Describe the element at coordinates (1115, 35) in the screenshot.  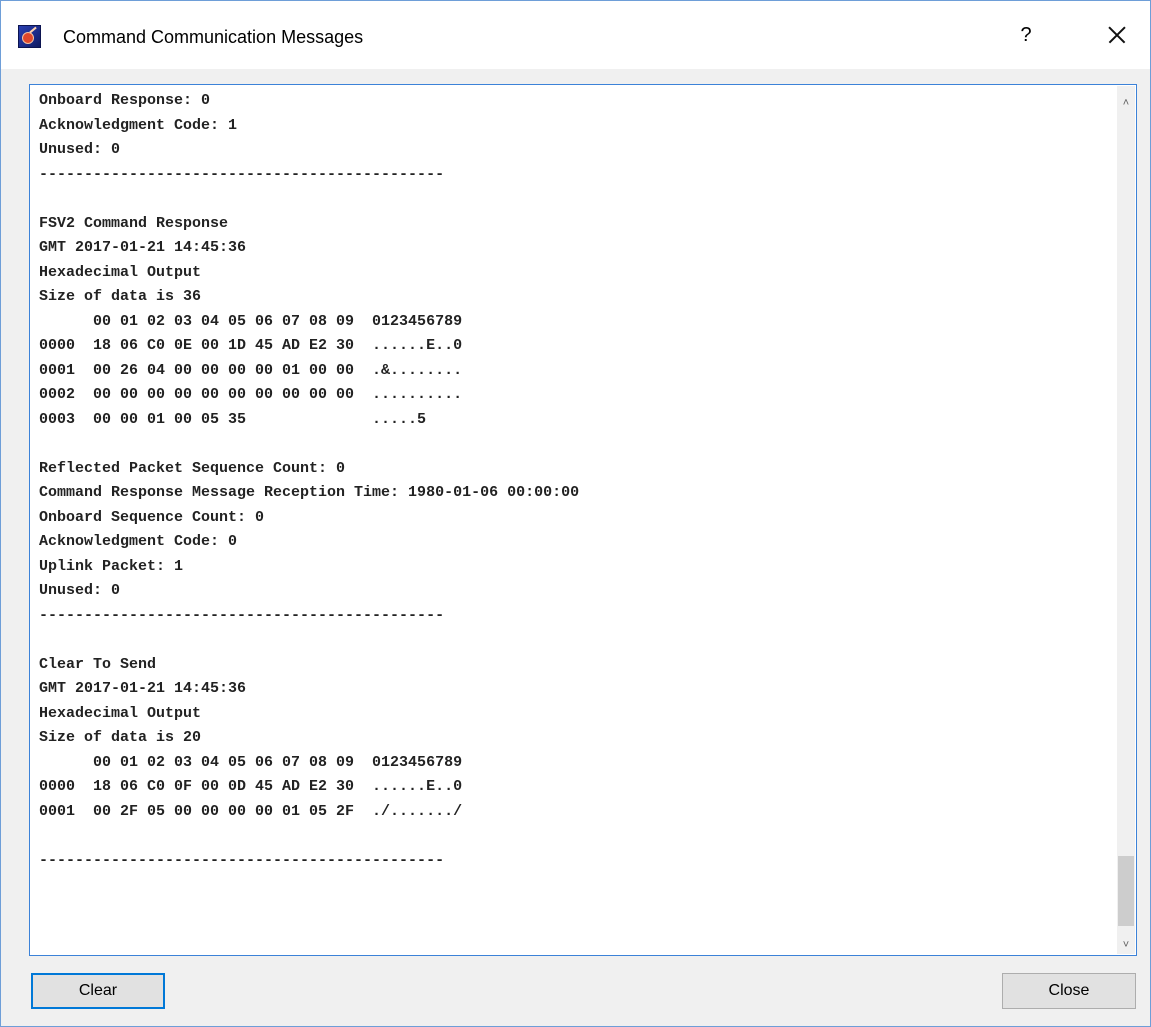
I see `close-icon` at that location.